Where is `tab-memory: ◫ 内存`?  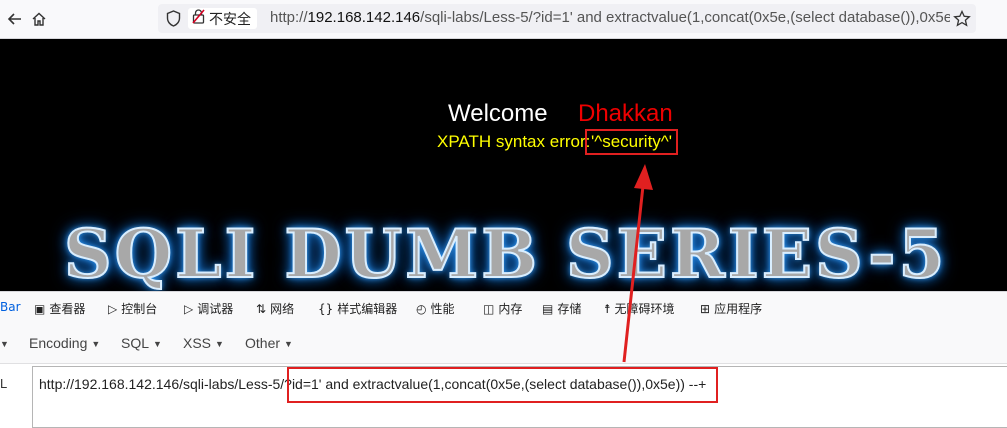
tab-memory: ◫ 内存 is located at coordinates (502, 308).